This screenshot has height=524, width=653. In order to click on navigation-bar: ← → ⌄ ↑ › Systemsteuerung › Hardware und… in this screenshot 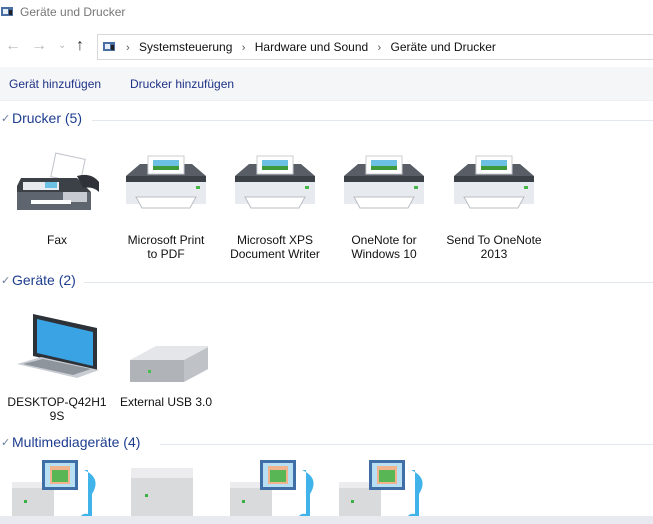, I will do `click(326, 46)`.